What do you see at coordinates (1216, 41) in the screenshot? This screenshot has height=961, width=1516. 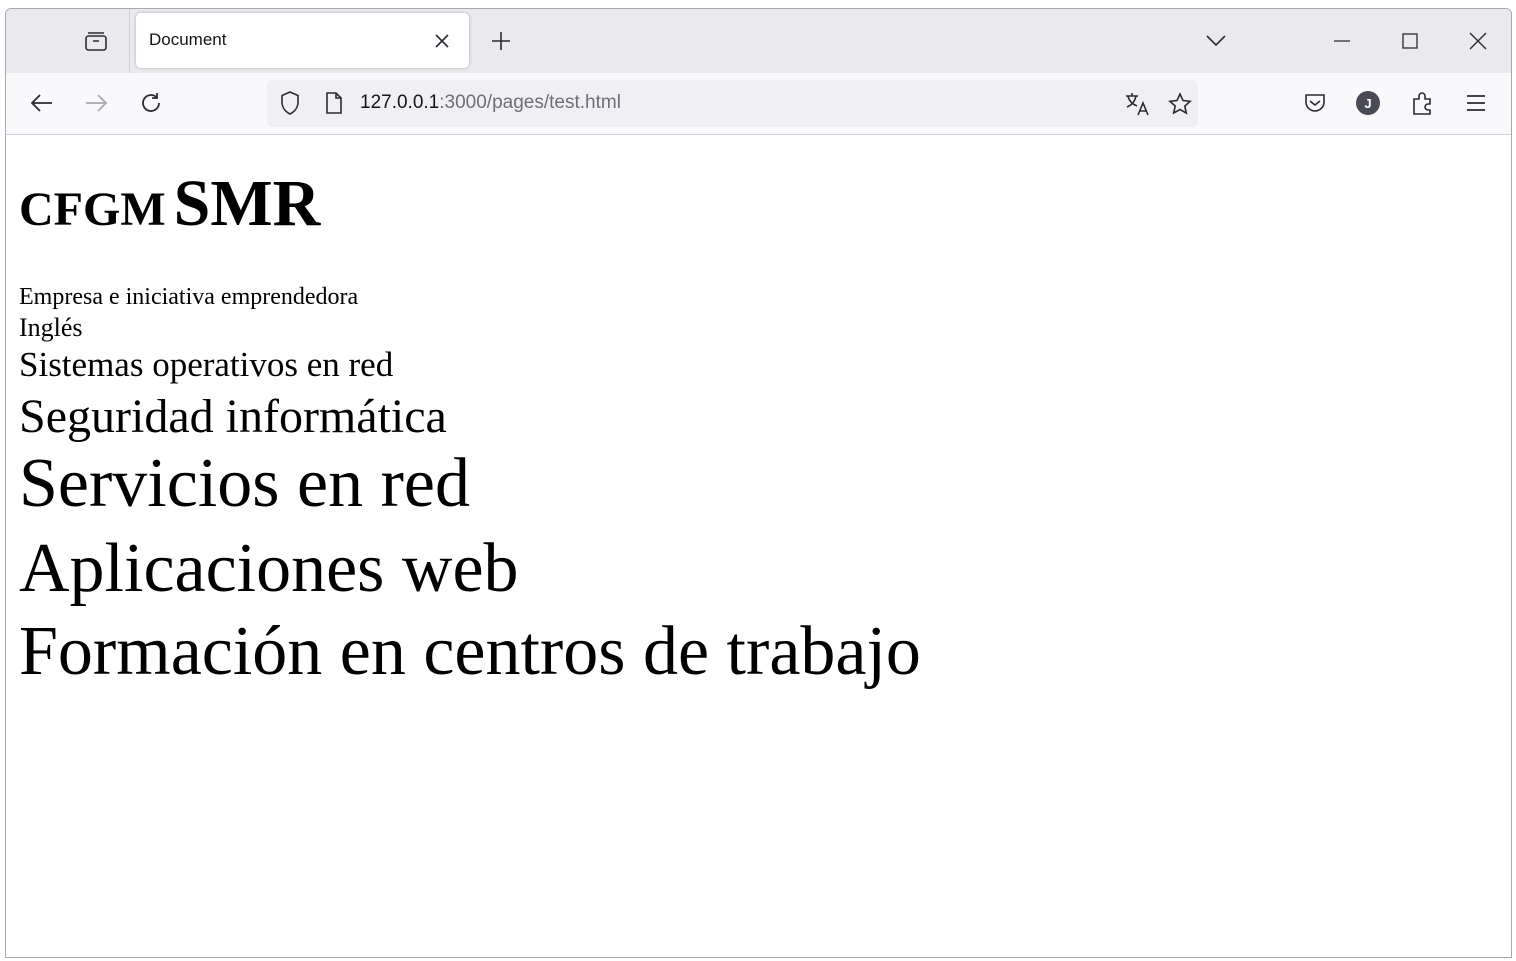 I see `list-all-tabs-icon` at bounding box center [1216, 41].